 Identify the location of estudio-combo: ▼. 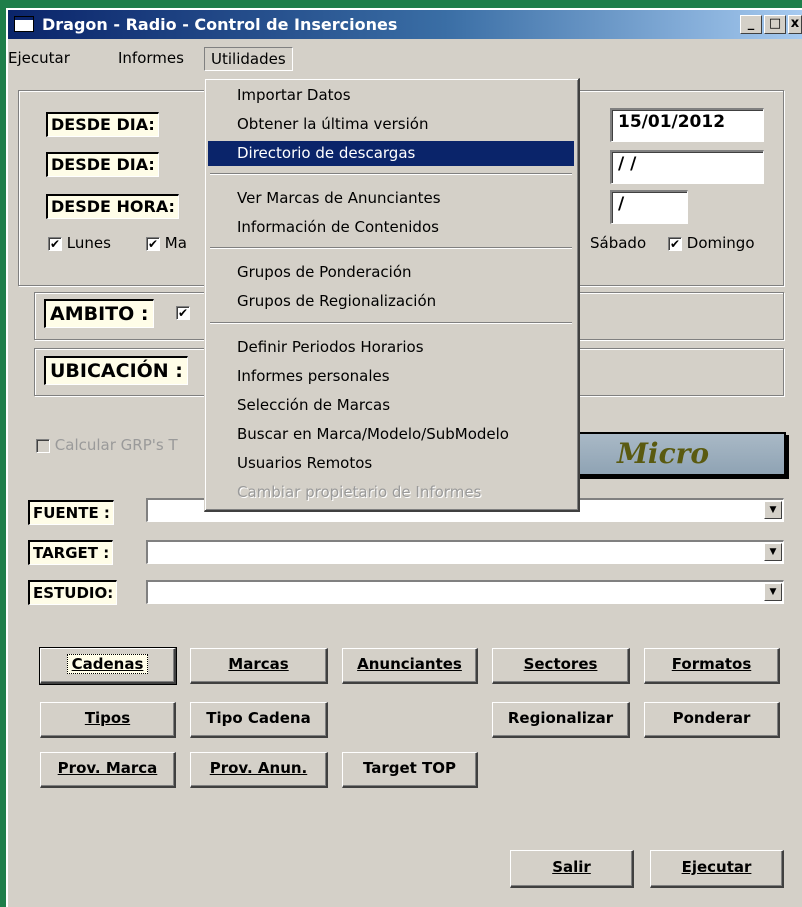
(465, 592).